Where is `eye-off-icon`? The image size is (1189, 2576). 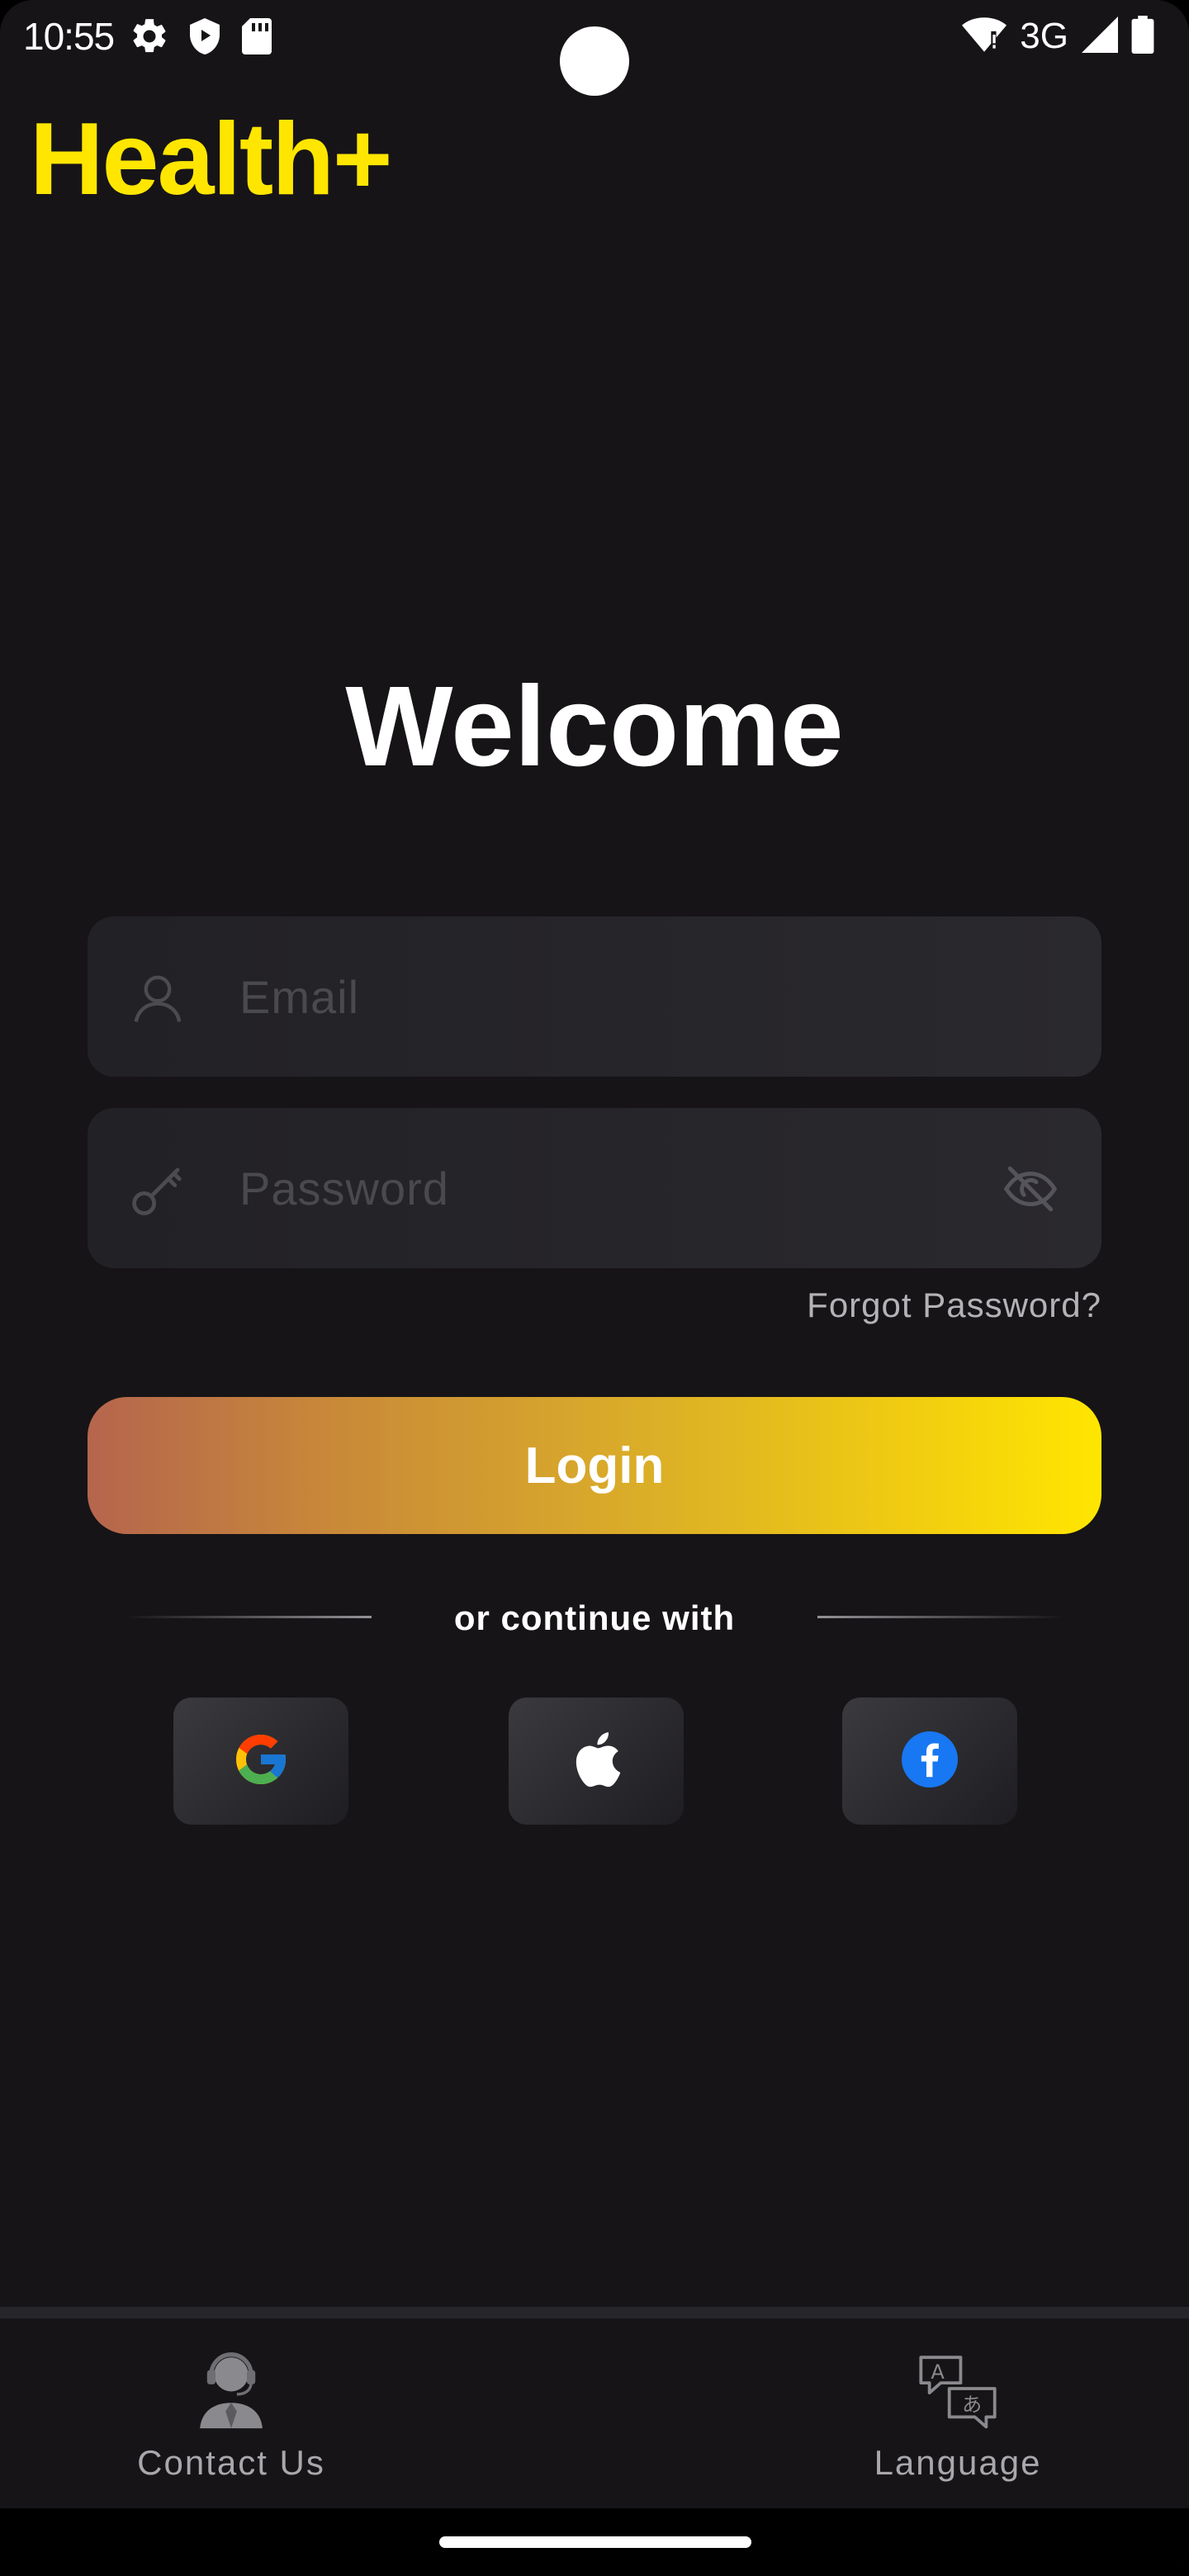 eye-off-icon is located at coordinates (1030, 1189).